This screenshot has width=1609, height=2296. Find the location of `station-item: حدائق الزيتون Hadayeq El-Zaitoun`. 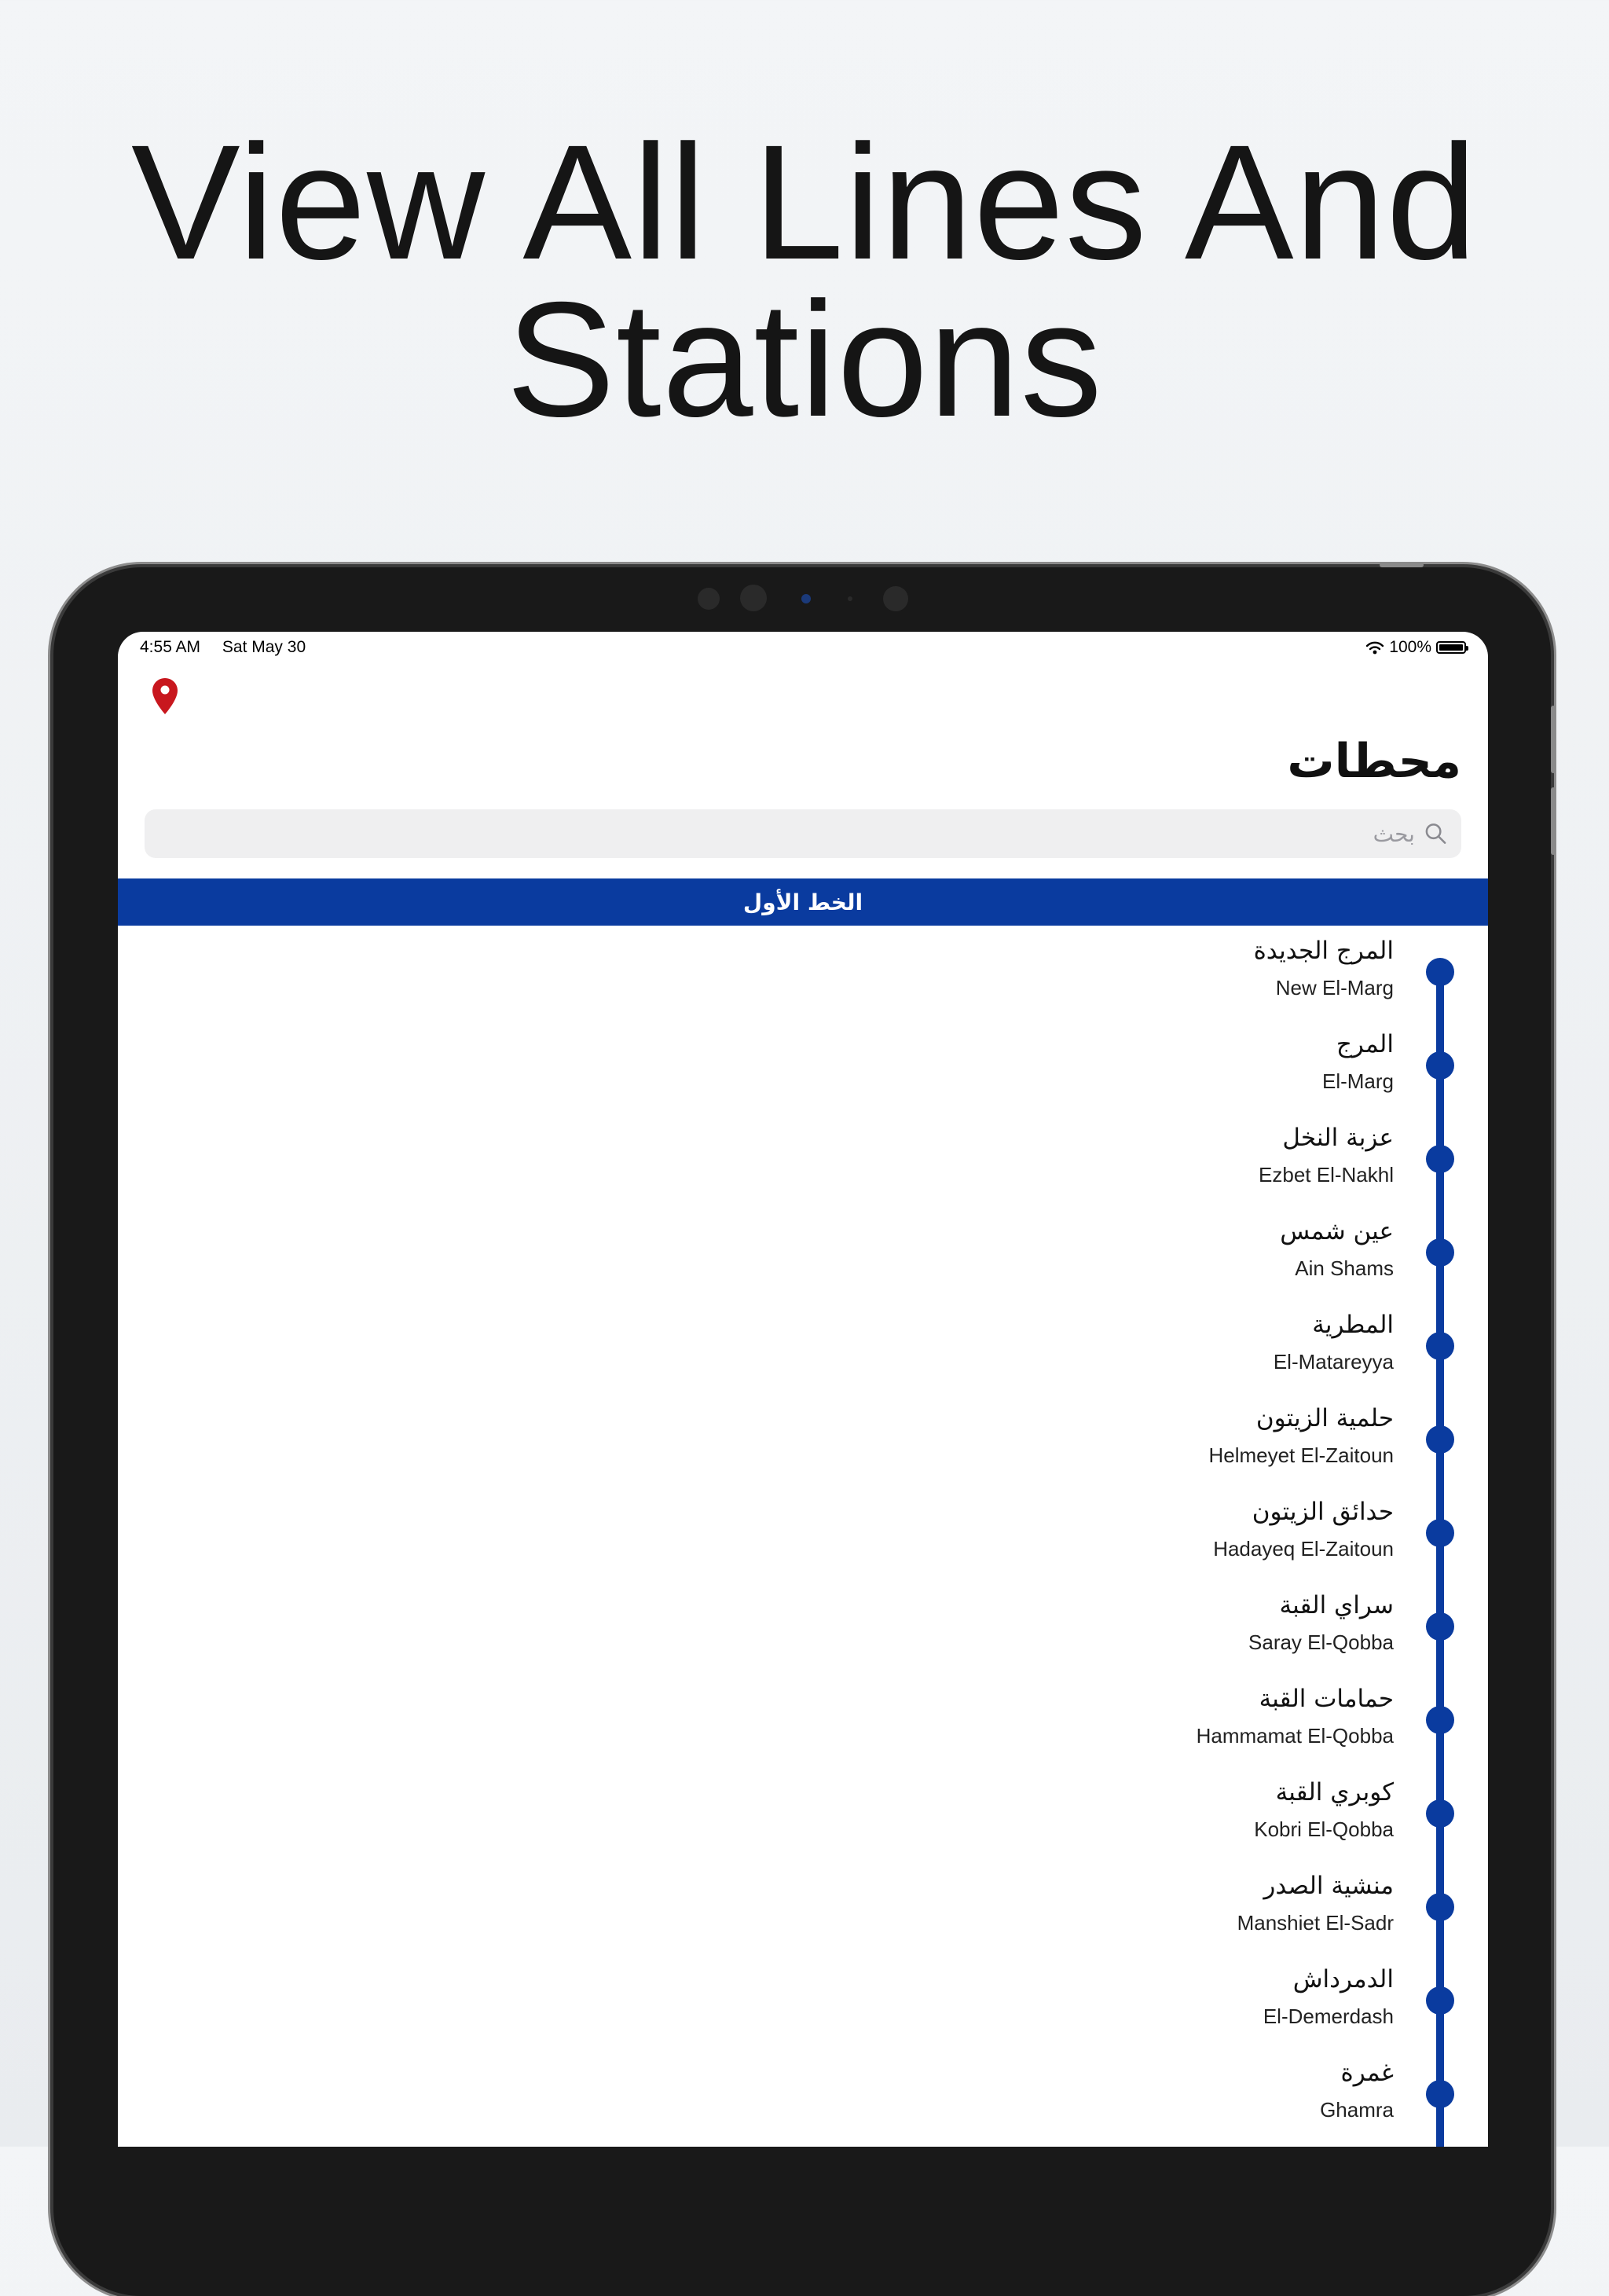

station-item: حدائق الزيتون Hadayeq El-Zaitoun is located at coordinates (803, 1533).